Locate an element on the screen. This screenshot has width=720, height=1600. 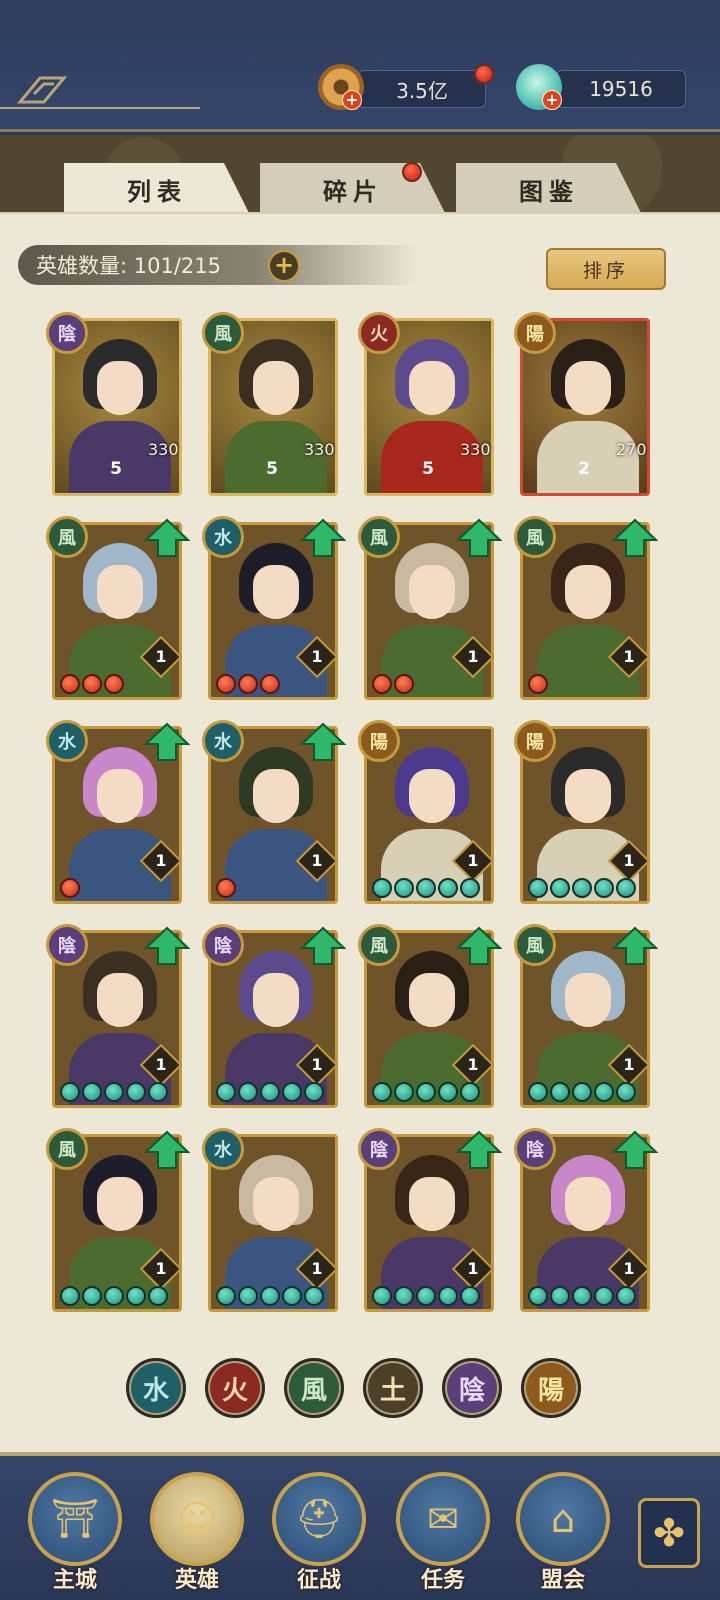
menu-button: ✤ is located at coordinates (669, 1533).